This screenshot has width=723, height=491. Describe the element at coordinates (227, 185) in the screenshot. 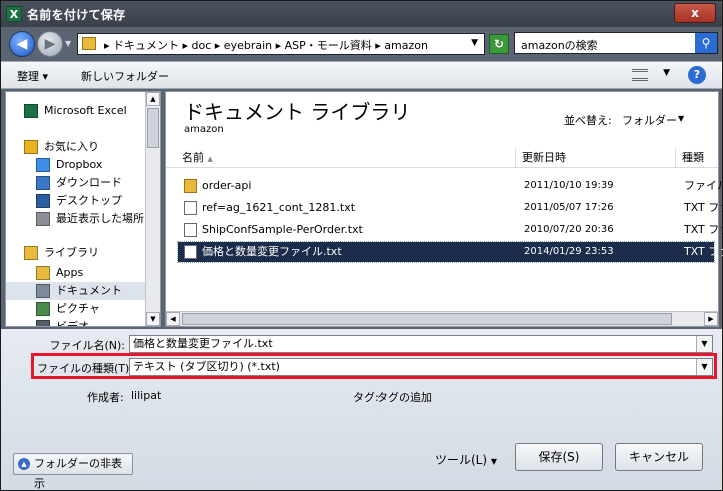

I see `file-name: order-api` at that location.